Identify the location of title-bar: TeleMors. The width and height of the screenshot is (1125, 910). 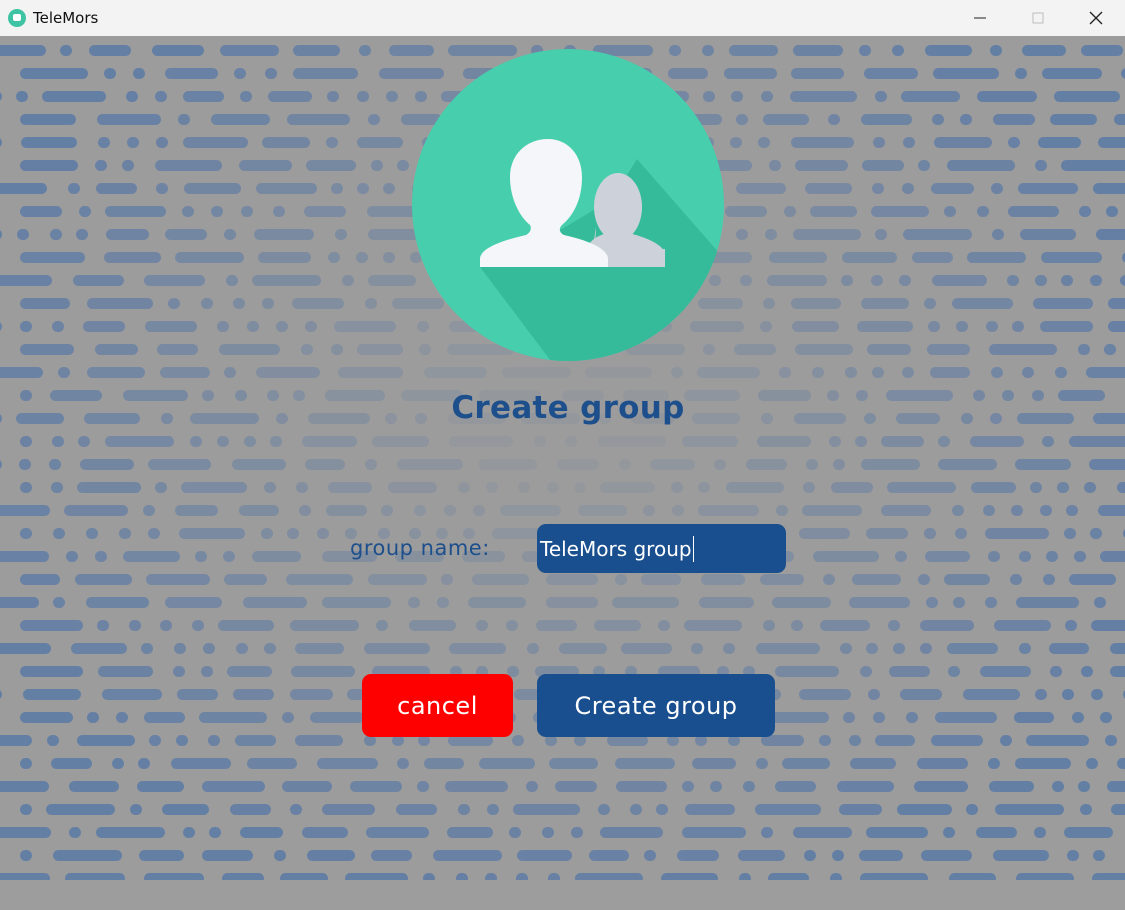
(562, 18).